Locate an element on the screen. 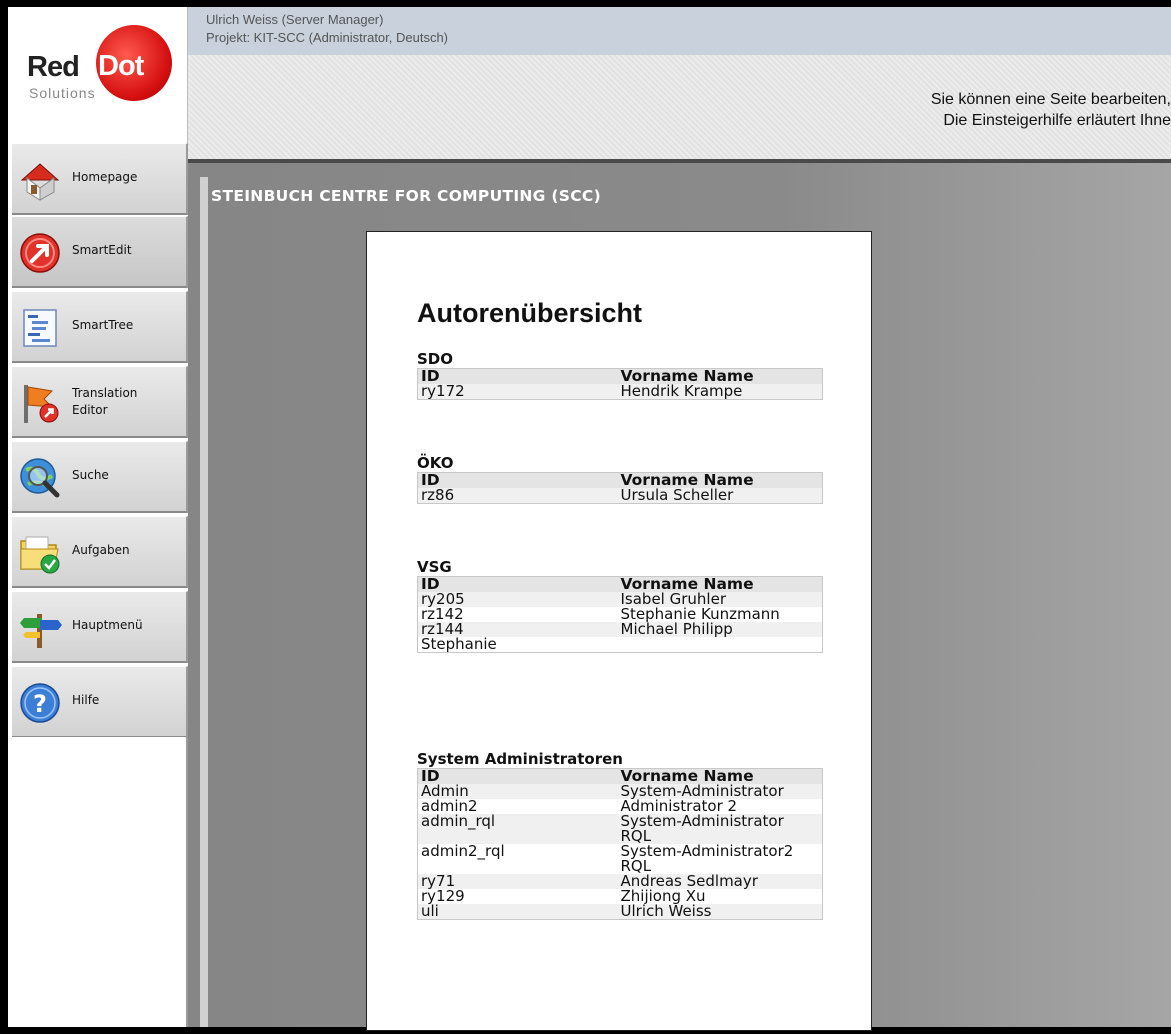 This screenshot has height=1034, width=1171. author-group: SDO ID Vorname Name ry172 Hendrik Krampe is located at coordinates (620, 375).